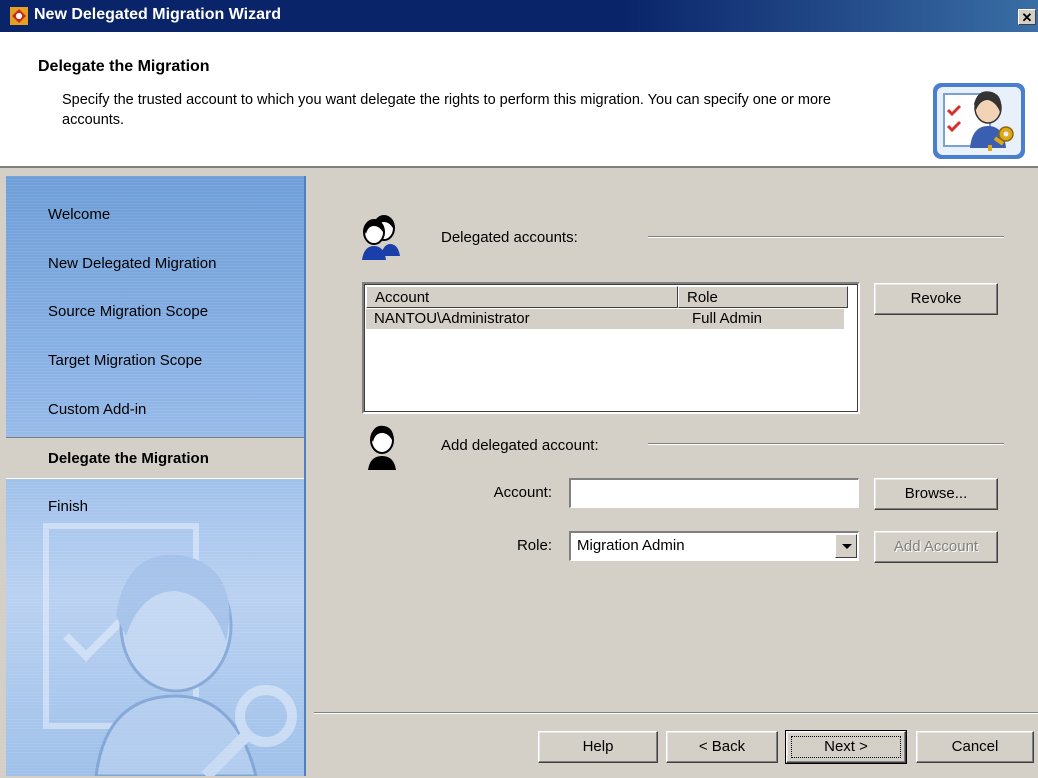 This screenshot has height=778, width=1038. Describe the element at coordinates (155, 458) in the screenshot. I see `sidebar-item-delegate-the-migration: Delegate the Migration` at that location.